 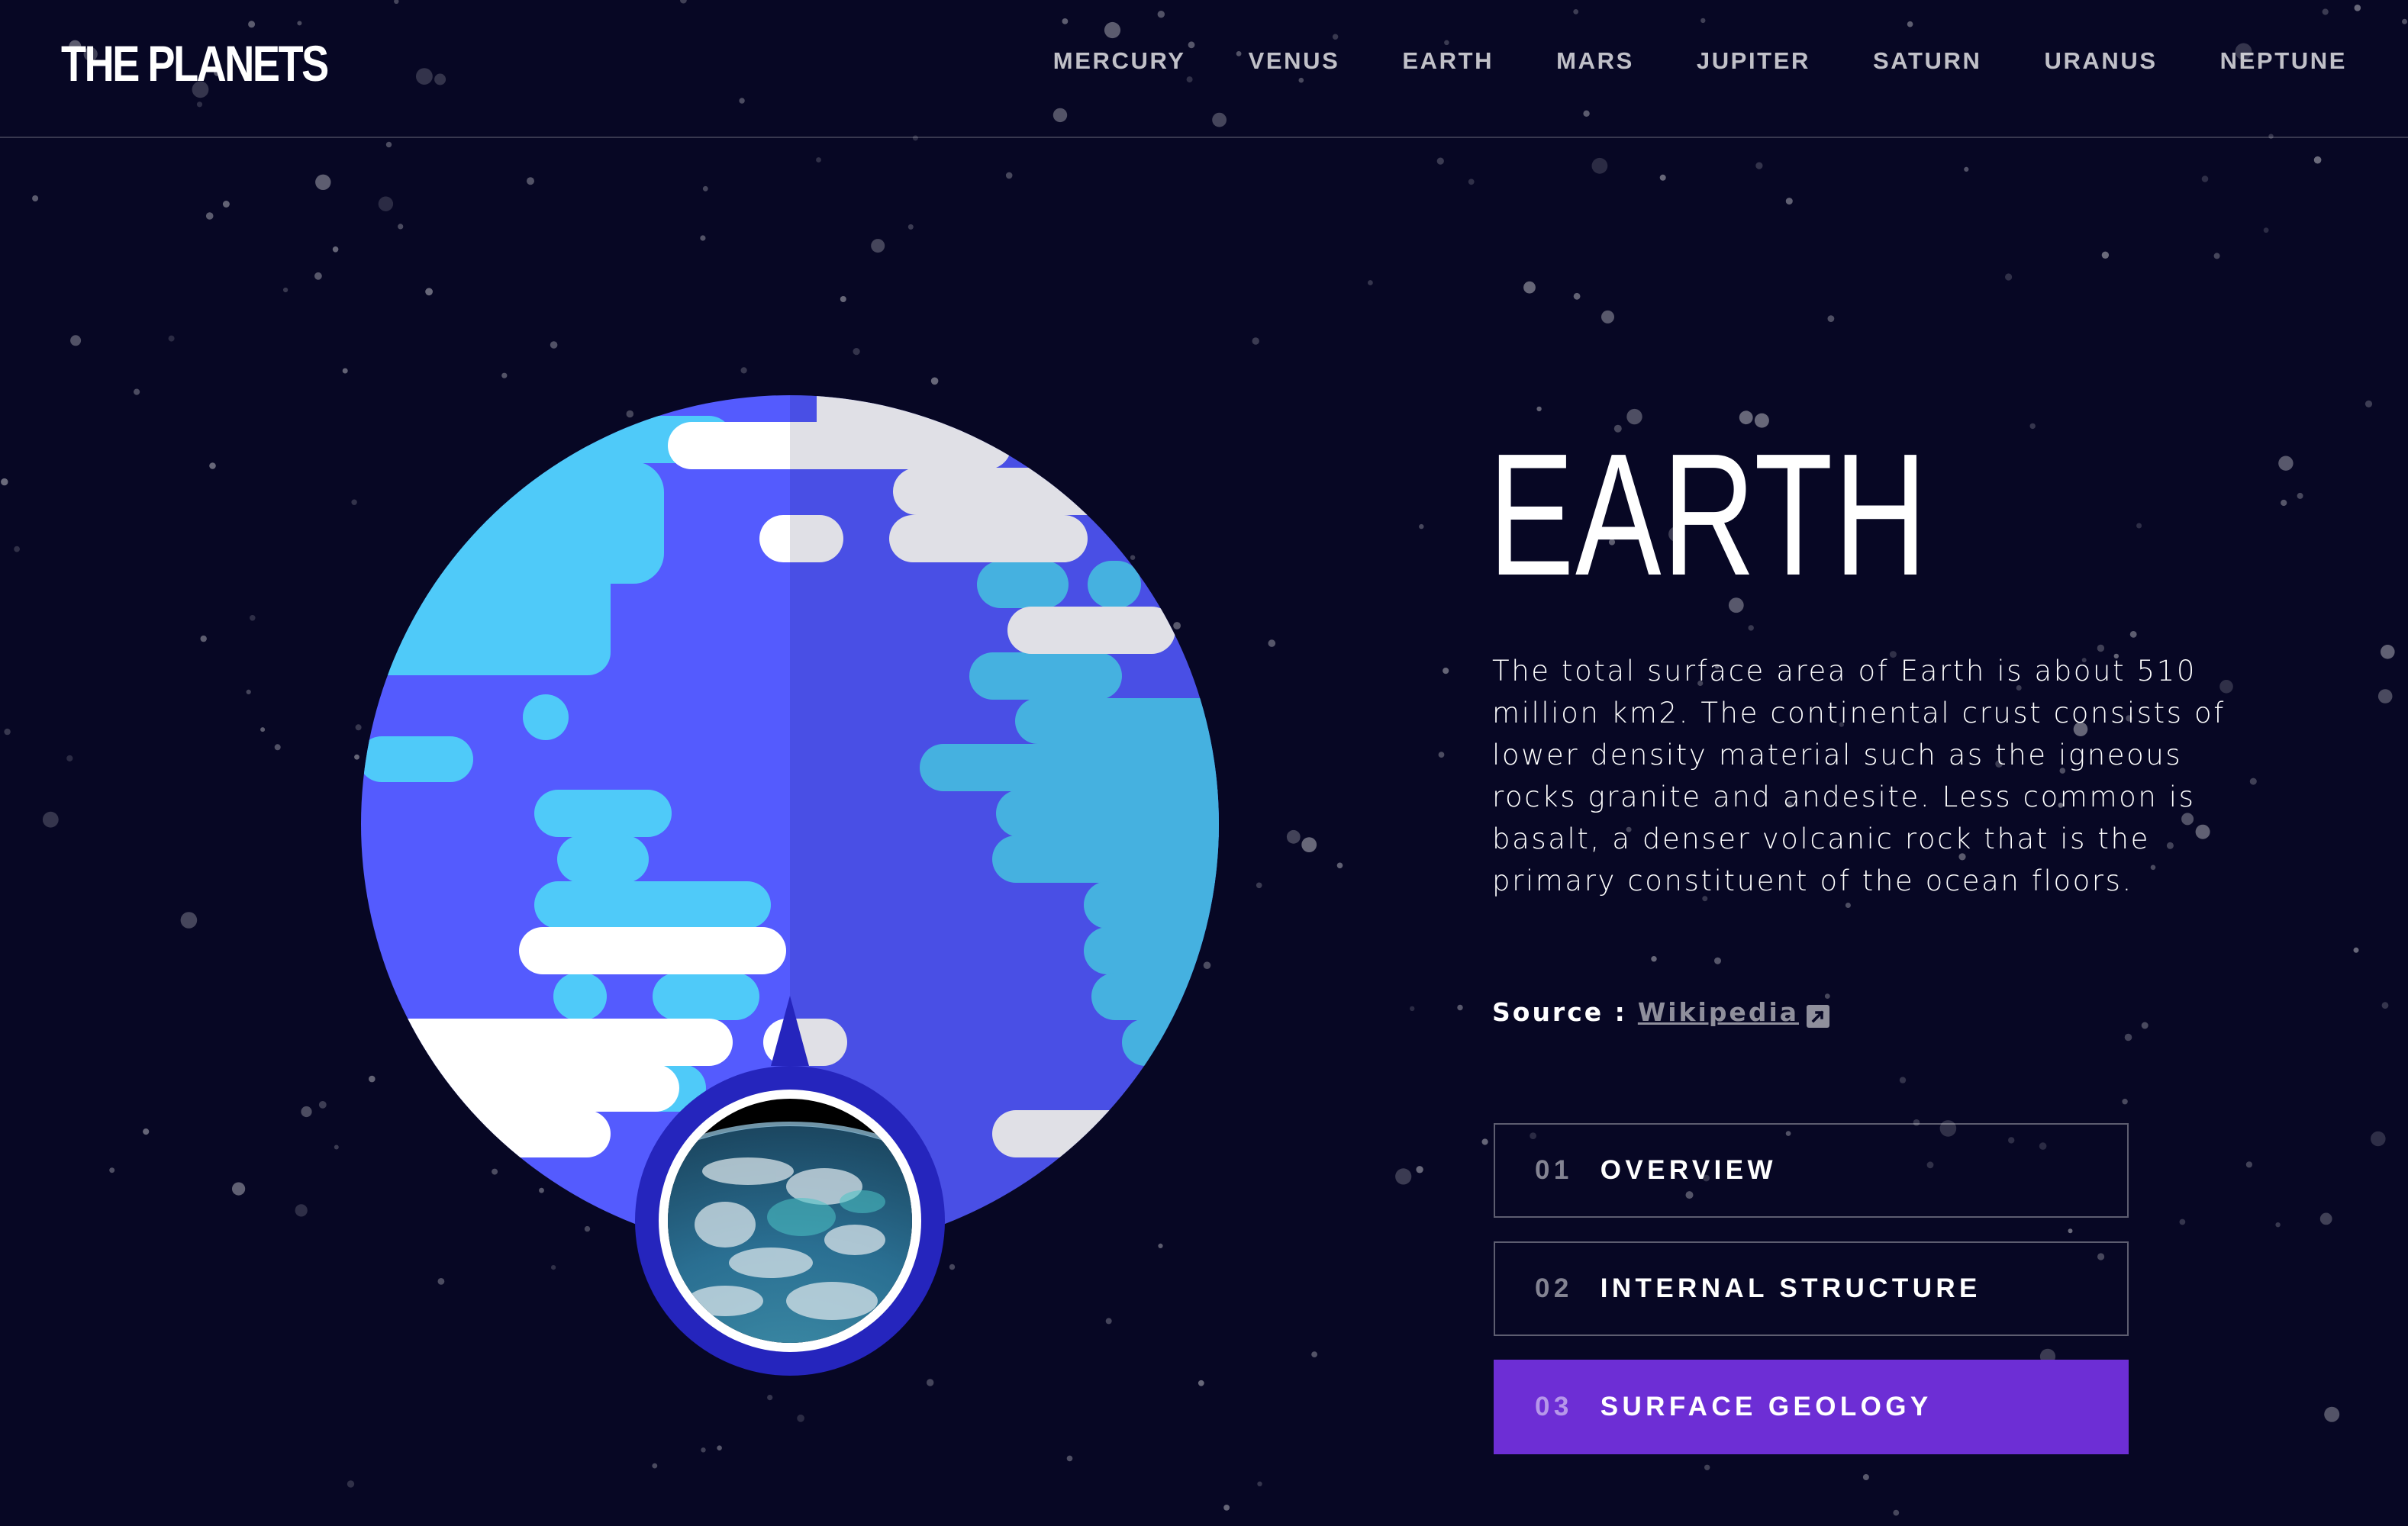 I want to click on nav-item-neptune: NEPTUNE, so click(x=2283, y=61).